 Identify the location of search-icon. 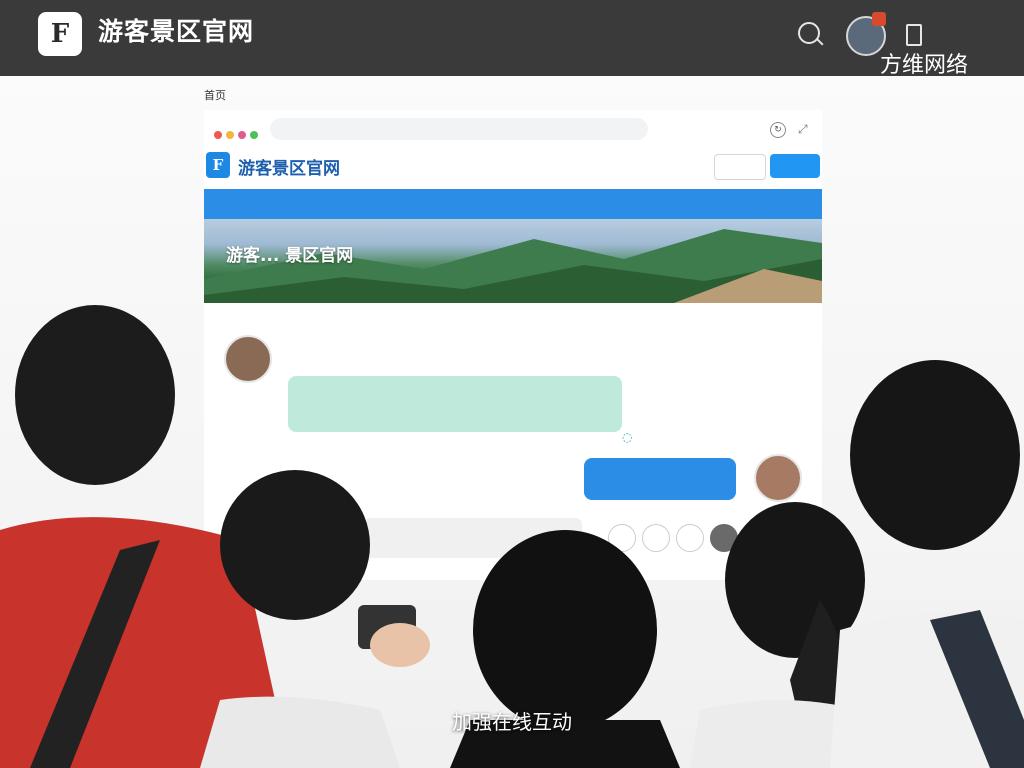
(809, 33).